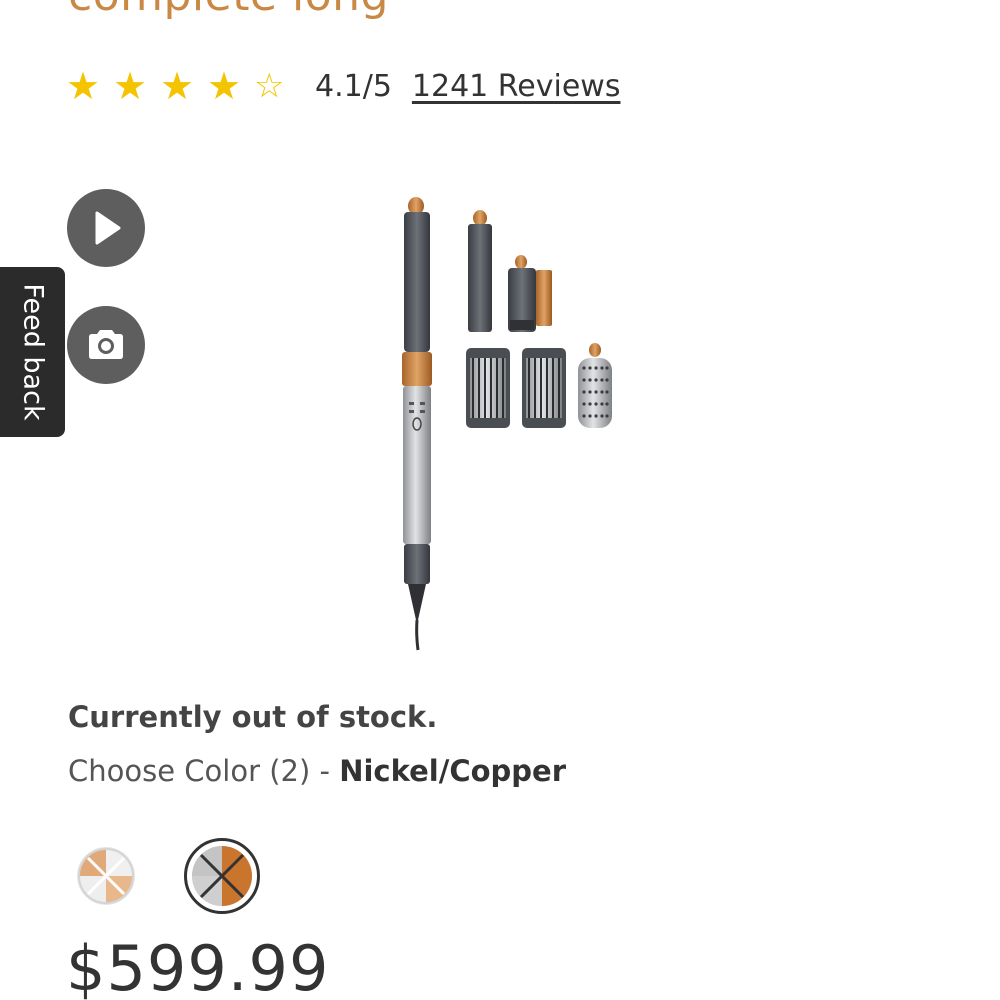  I want to click on product-price: $599.99, so click(198, 966).